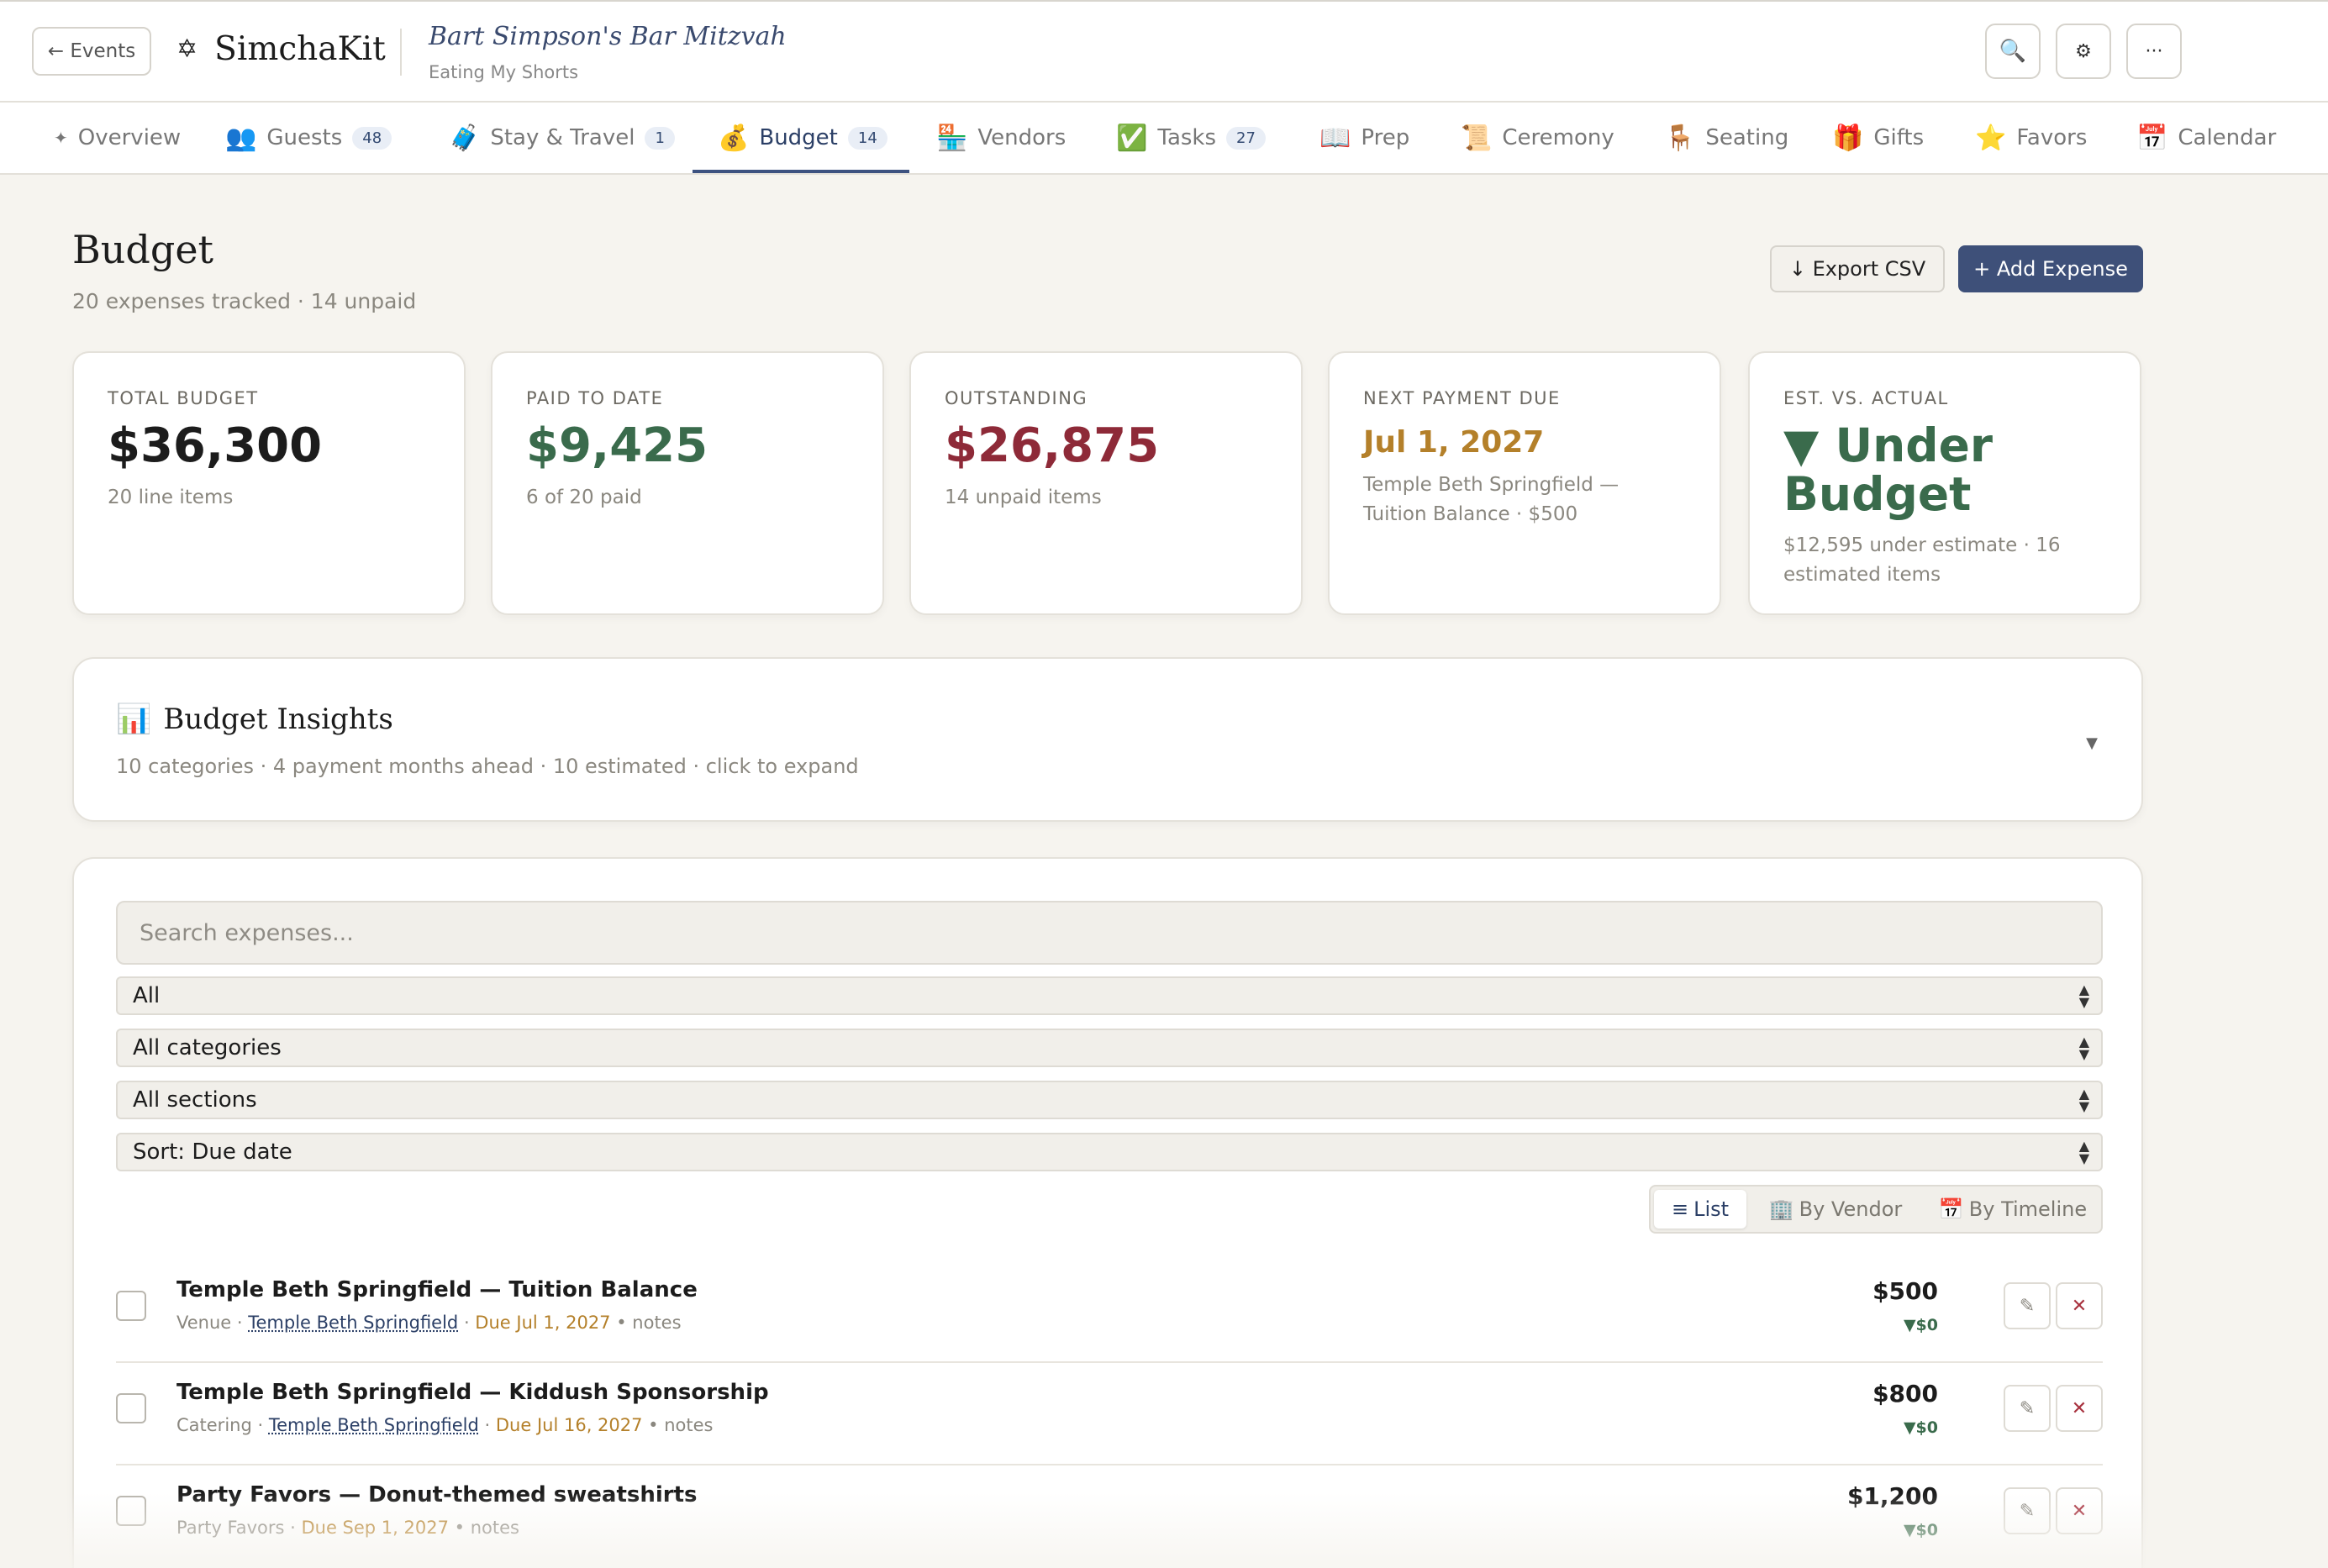  I want to click on insights-title: 📊 Budget Insights, so click(254, 719).